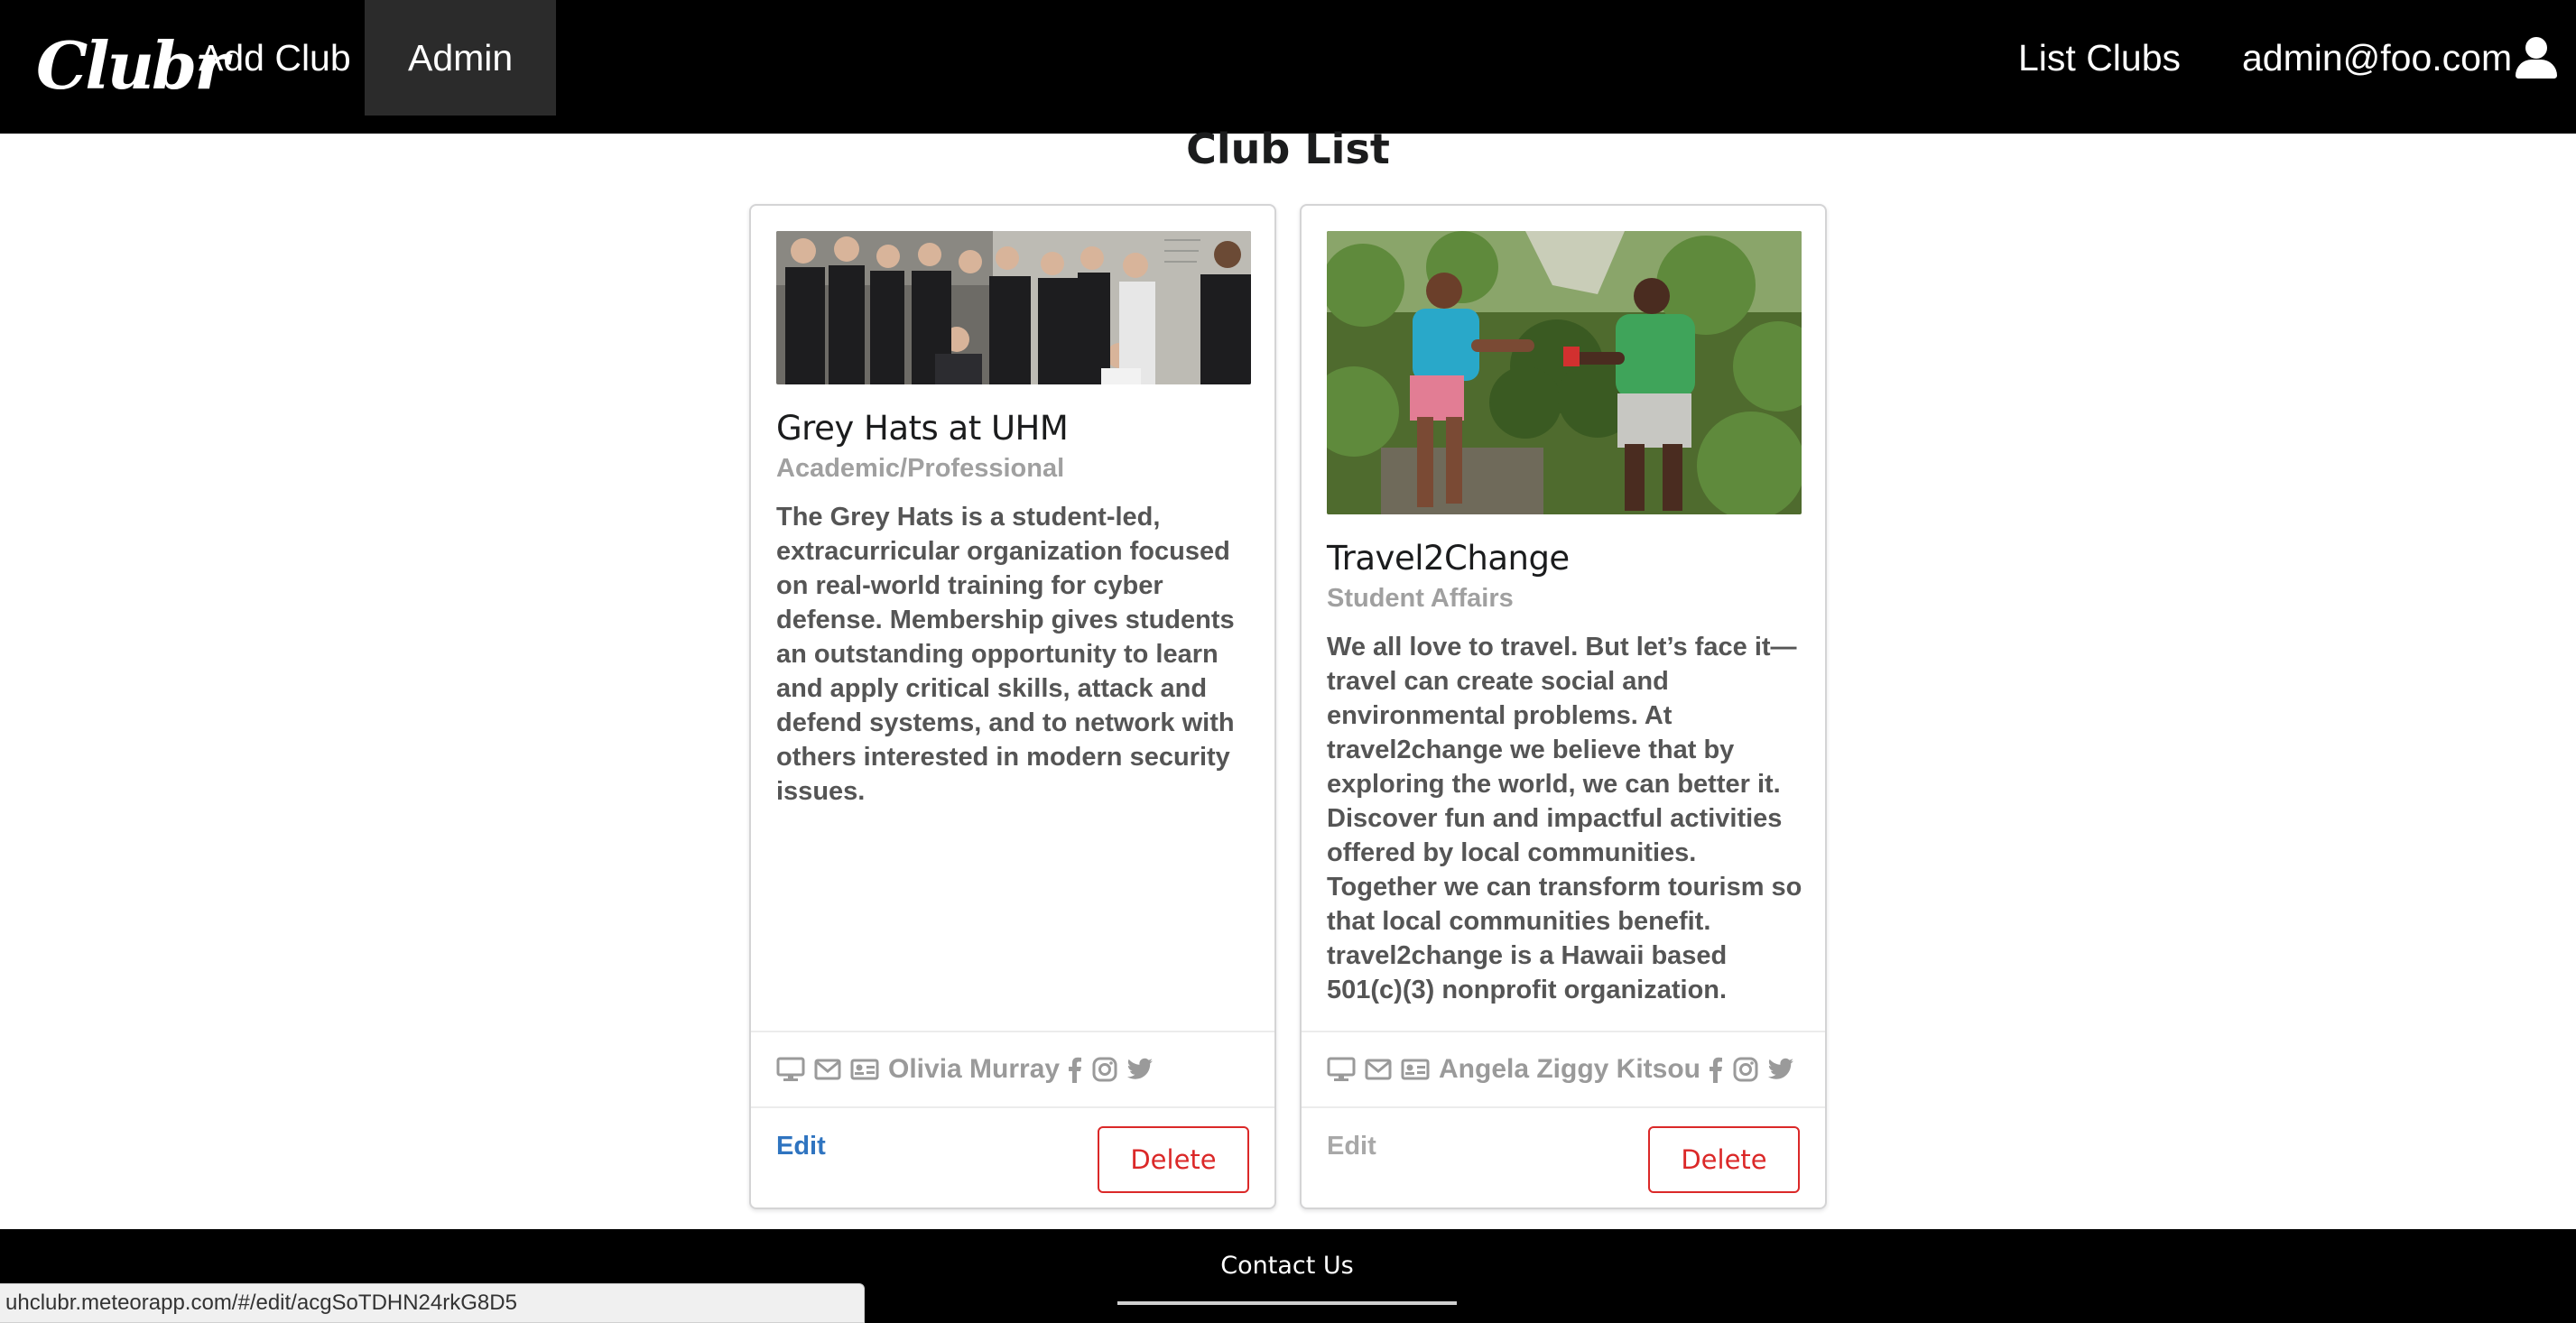  I want to click on club-links: Angela Ziggy Kitsou, so click(1563, 1068).